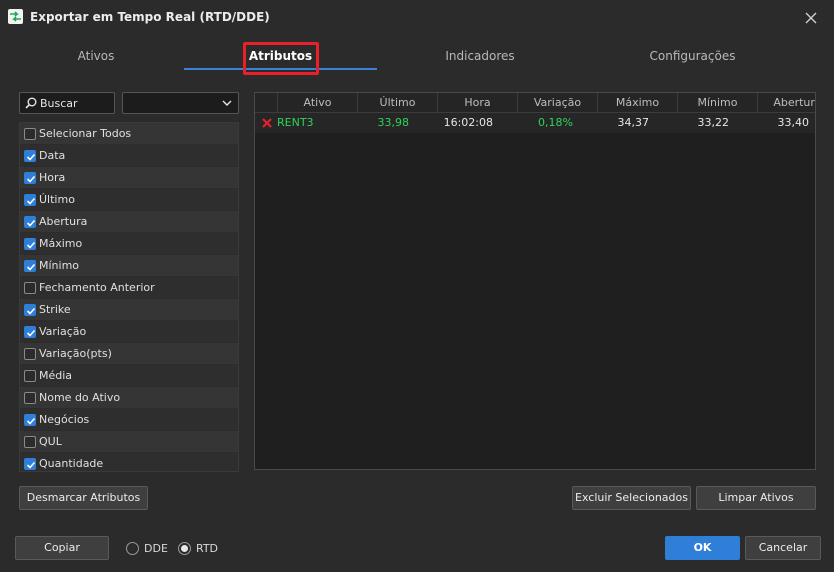 This screenshot has height=572, width=834. Describe the element at coordinates (63, 331) in the screenshot. I see `attribute-label: Variação` at that location.